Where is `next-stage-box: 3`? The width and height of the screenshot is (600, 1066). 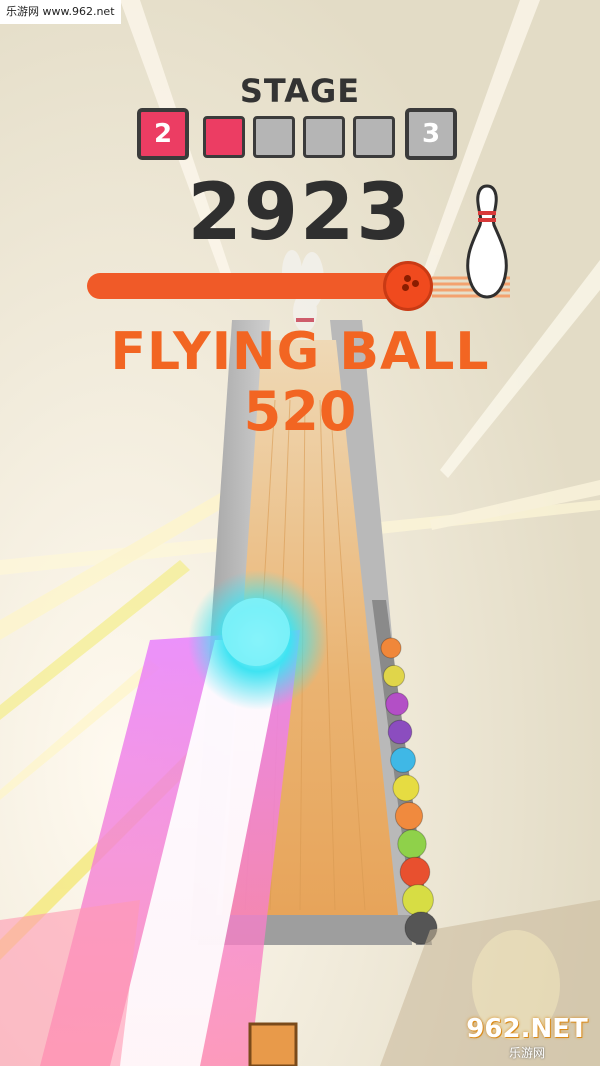 next-stage-box: 3 is located at coordinates (431, 134).